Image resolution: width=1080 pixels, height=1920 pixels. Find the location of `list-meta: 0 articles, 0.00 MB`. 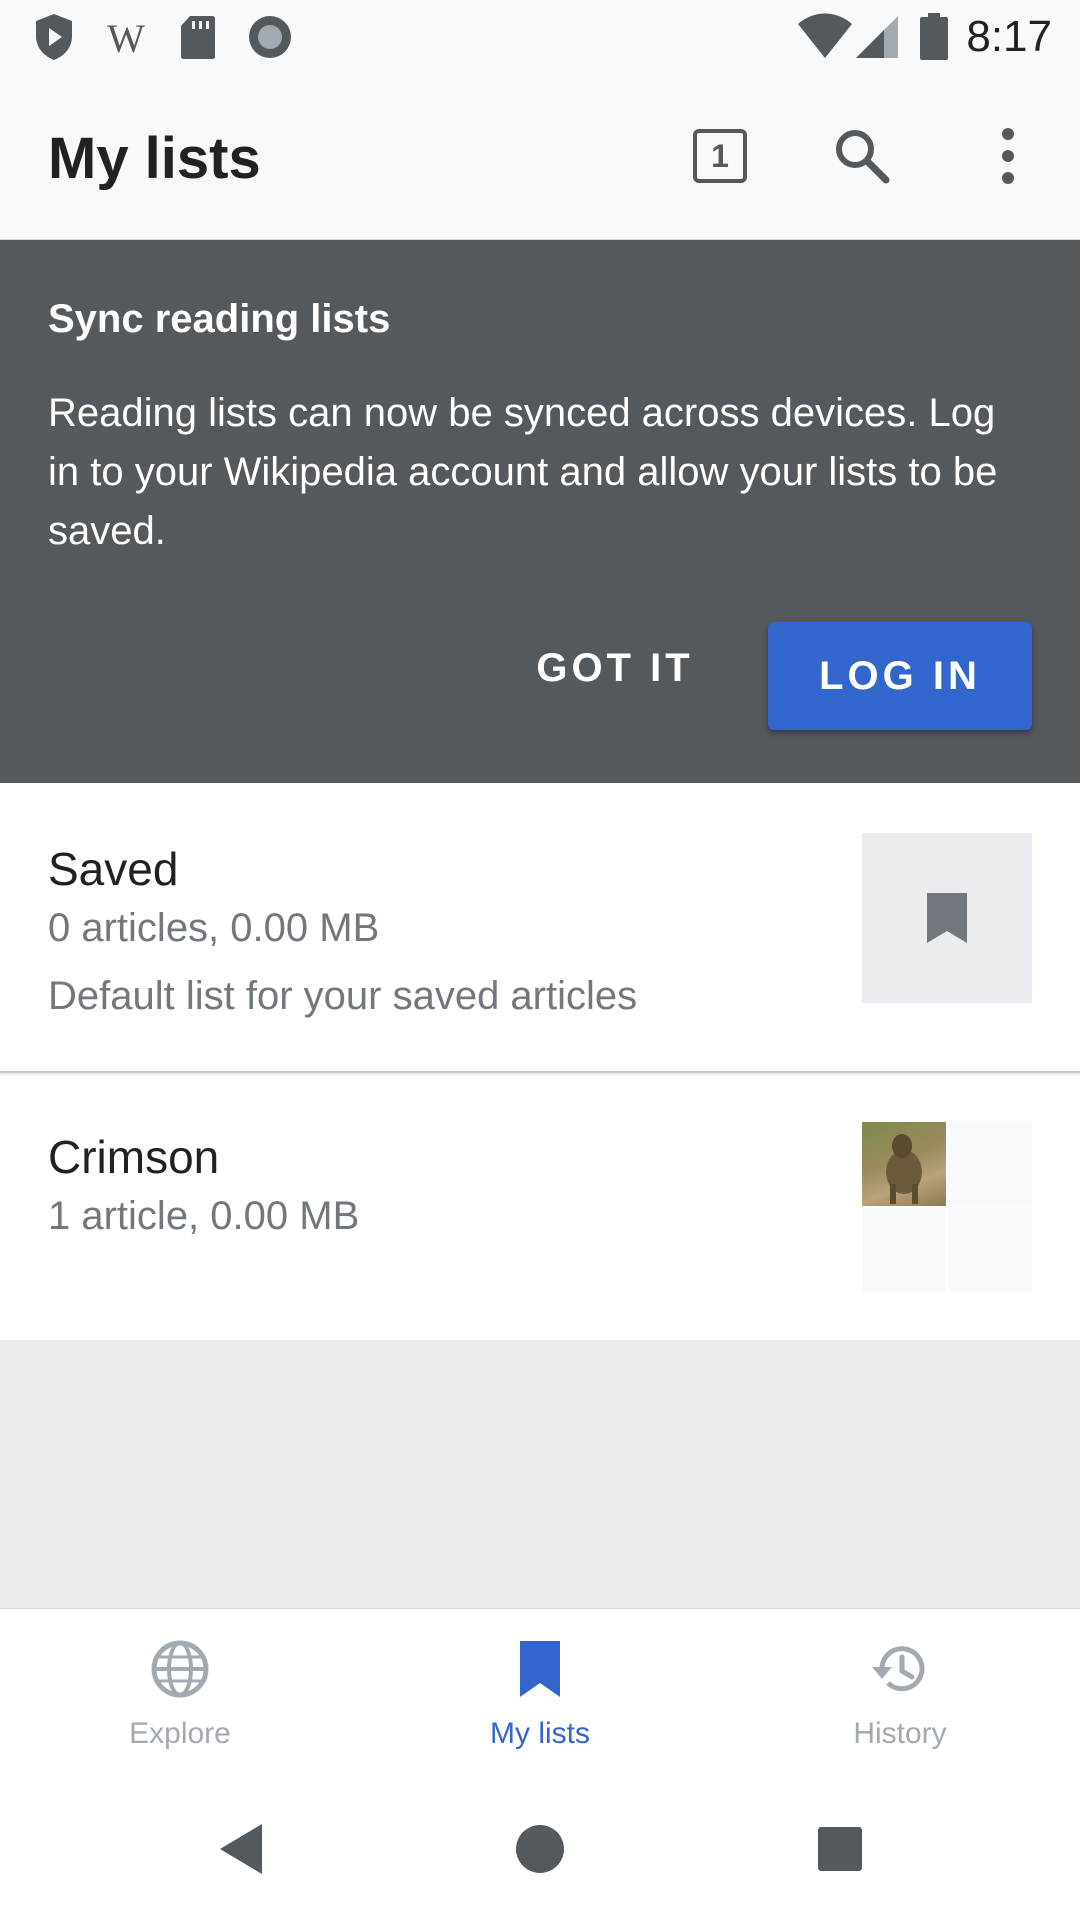

list-meta: 0 articles, 0.00 MB is located at coordinates (214, 928).